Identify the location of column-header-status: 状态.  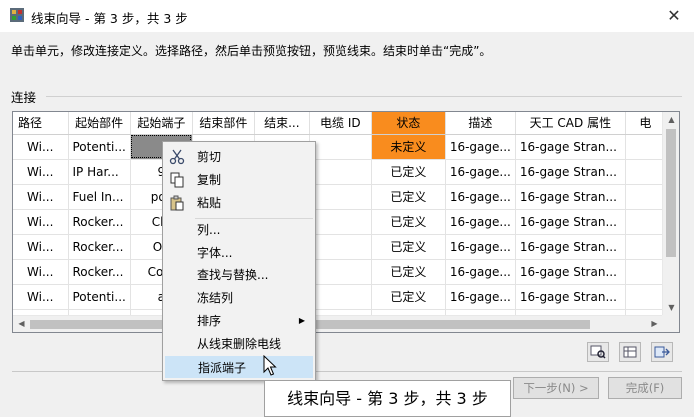
(408, 123).